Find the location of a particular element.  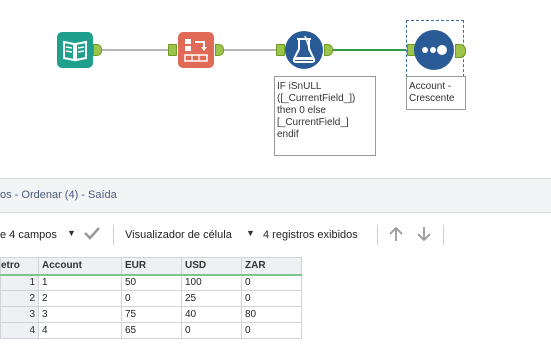

table-cell: 1 is located at coordinates (80, 282).